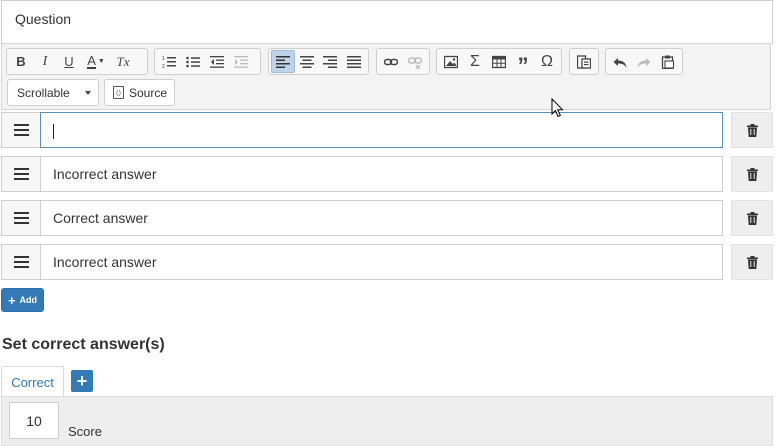 The image size is (776, 446). I want to click on mouse-cursor-icon, so click(557, 108).